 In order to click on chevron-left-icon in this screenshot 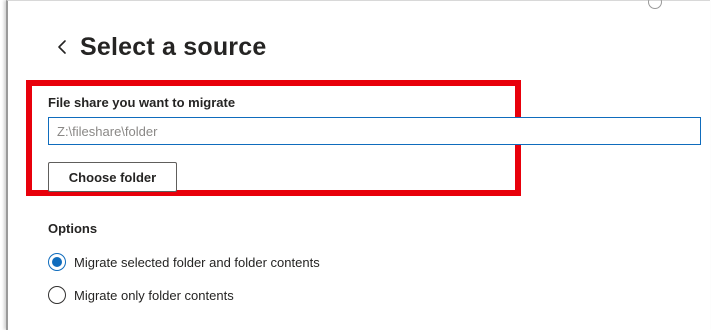, I will do `click(62, 47)`.